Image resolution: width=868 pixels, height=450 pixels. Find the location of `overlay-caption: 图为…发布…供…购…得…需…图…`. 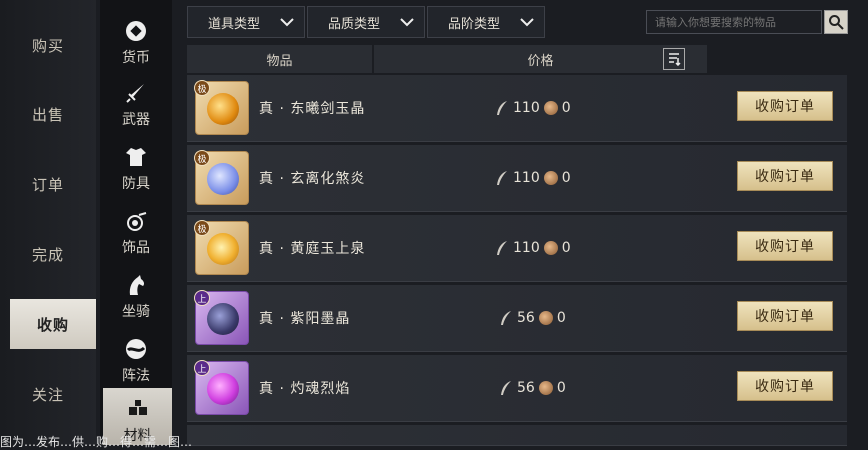

overlay-caption: 图为…发布…供…购…得…需…图… is located at coordinates (96, 442).